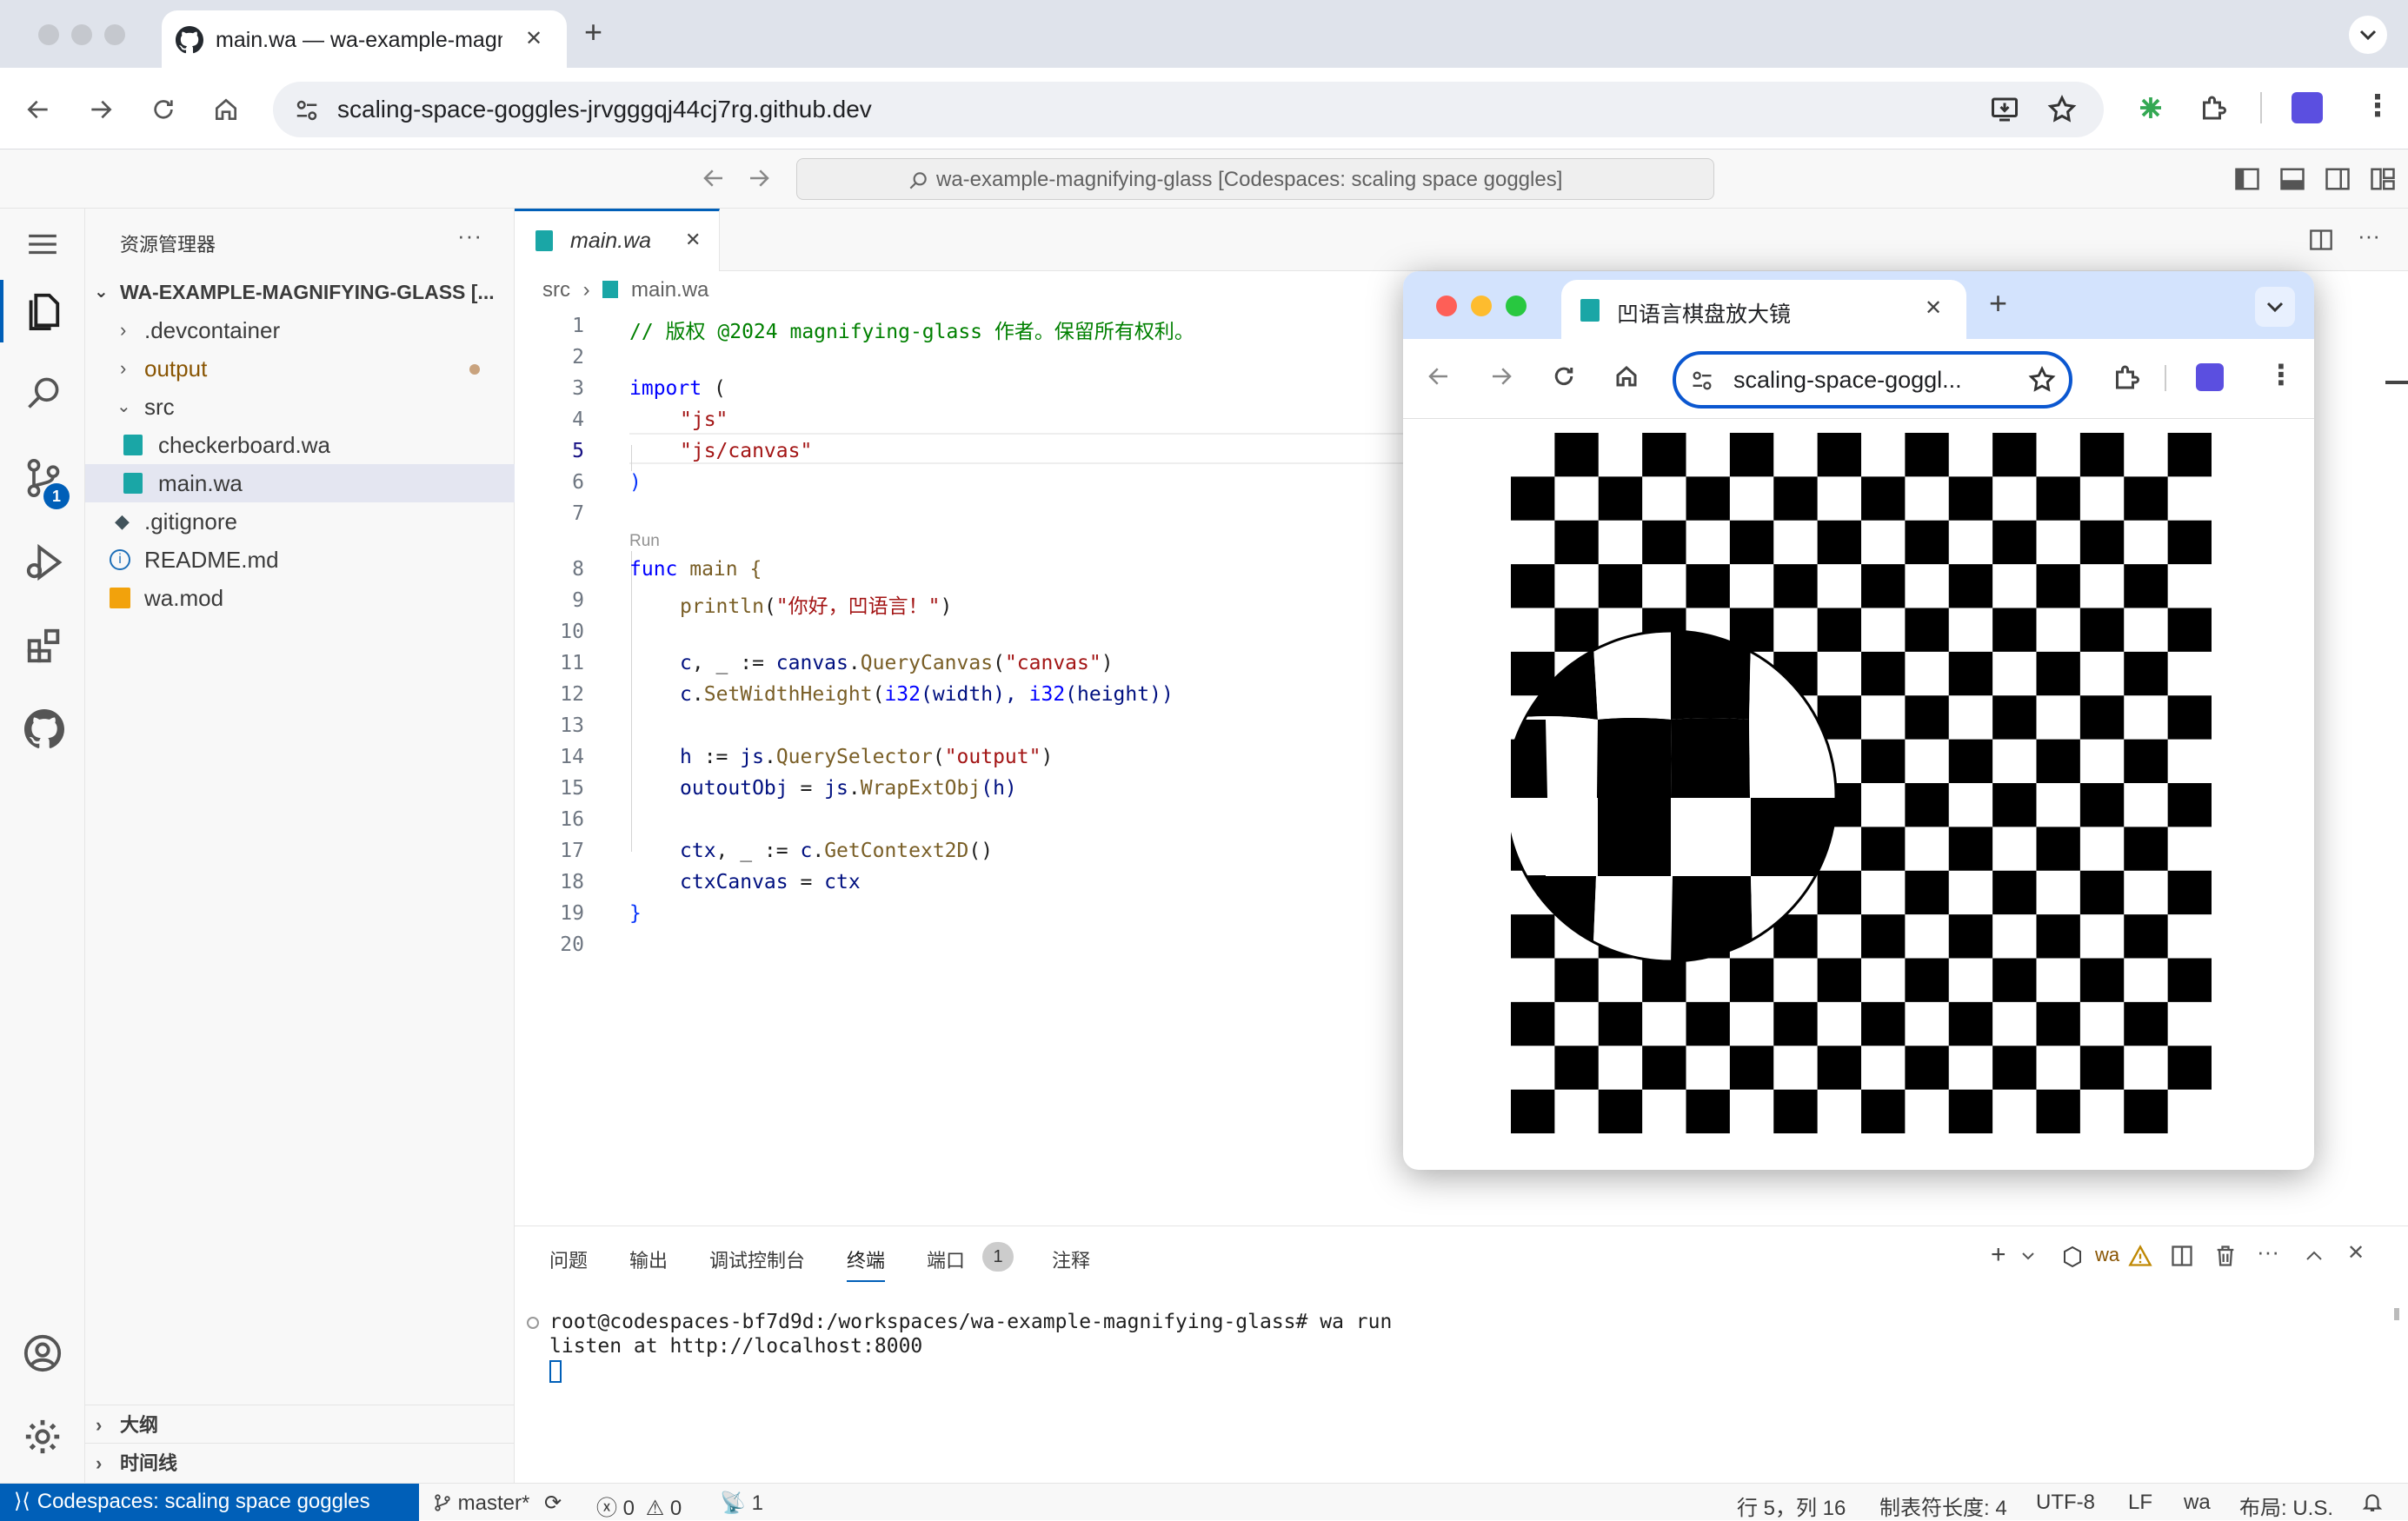 This screenshot has width=2408, height=1521. What do you see at coordinates (2140, 1256) in the screenshot?
I see `warning-icon` at bounding box center [2140, 1256].